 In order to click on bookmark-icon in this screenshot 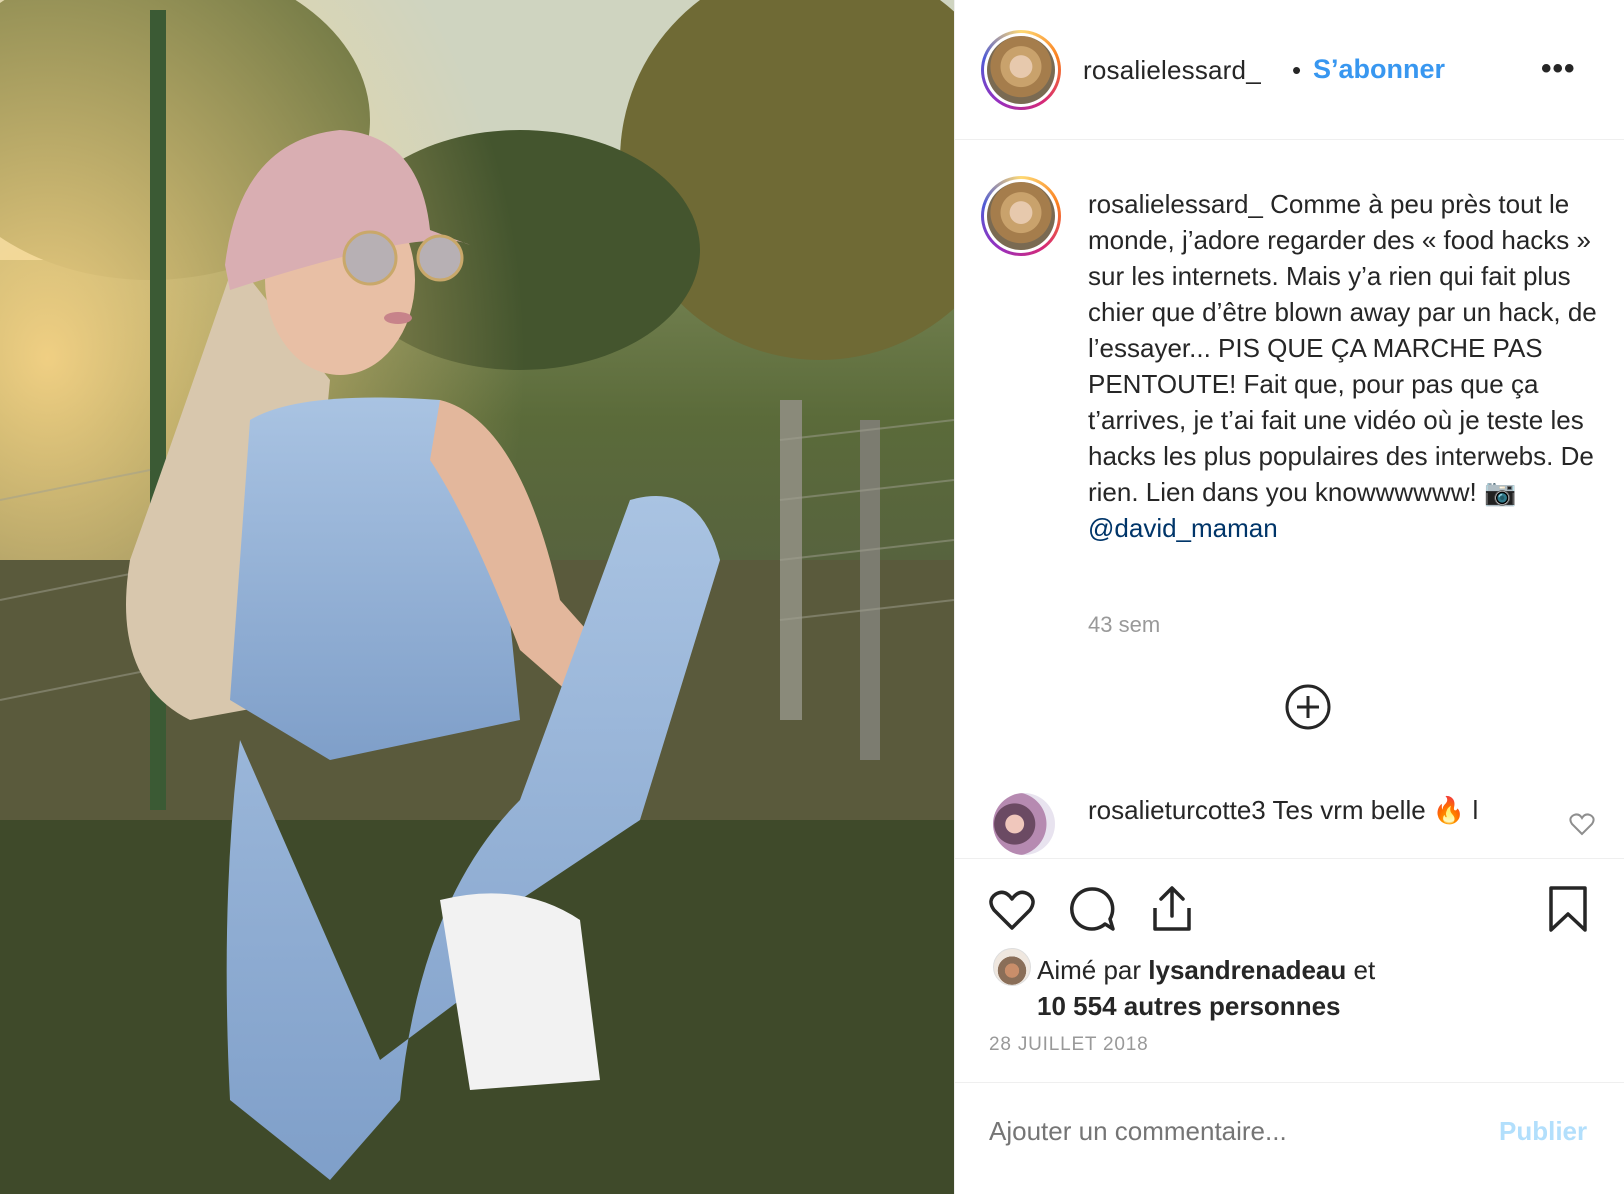, I will do `click(1568, 909)`.